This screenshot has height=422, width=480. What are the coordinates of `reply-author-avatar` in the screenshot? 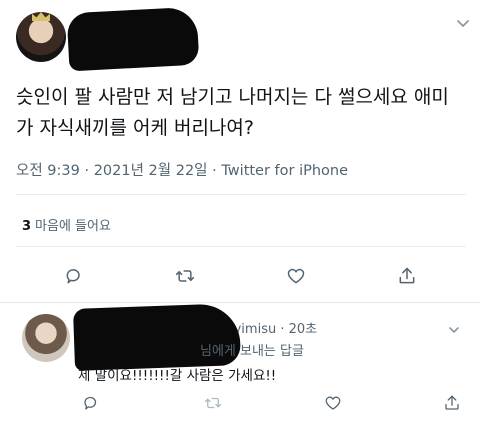 It's located at (46, 338).